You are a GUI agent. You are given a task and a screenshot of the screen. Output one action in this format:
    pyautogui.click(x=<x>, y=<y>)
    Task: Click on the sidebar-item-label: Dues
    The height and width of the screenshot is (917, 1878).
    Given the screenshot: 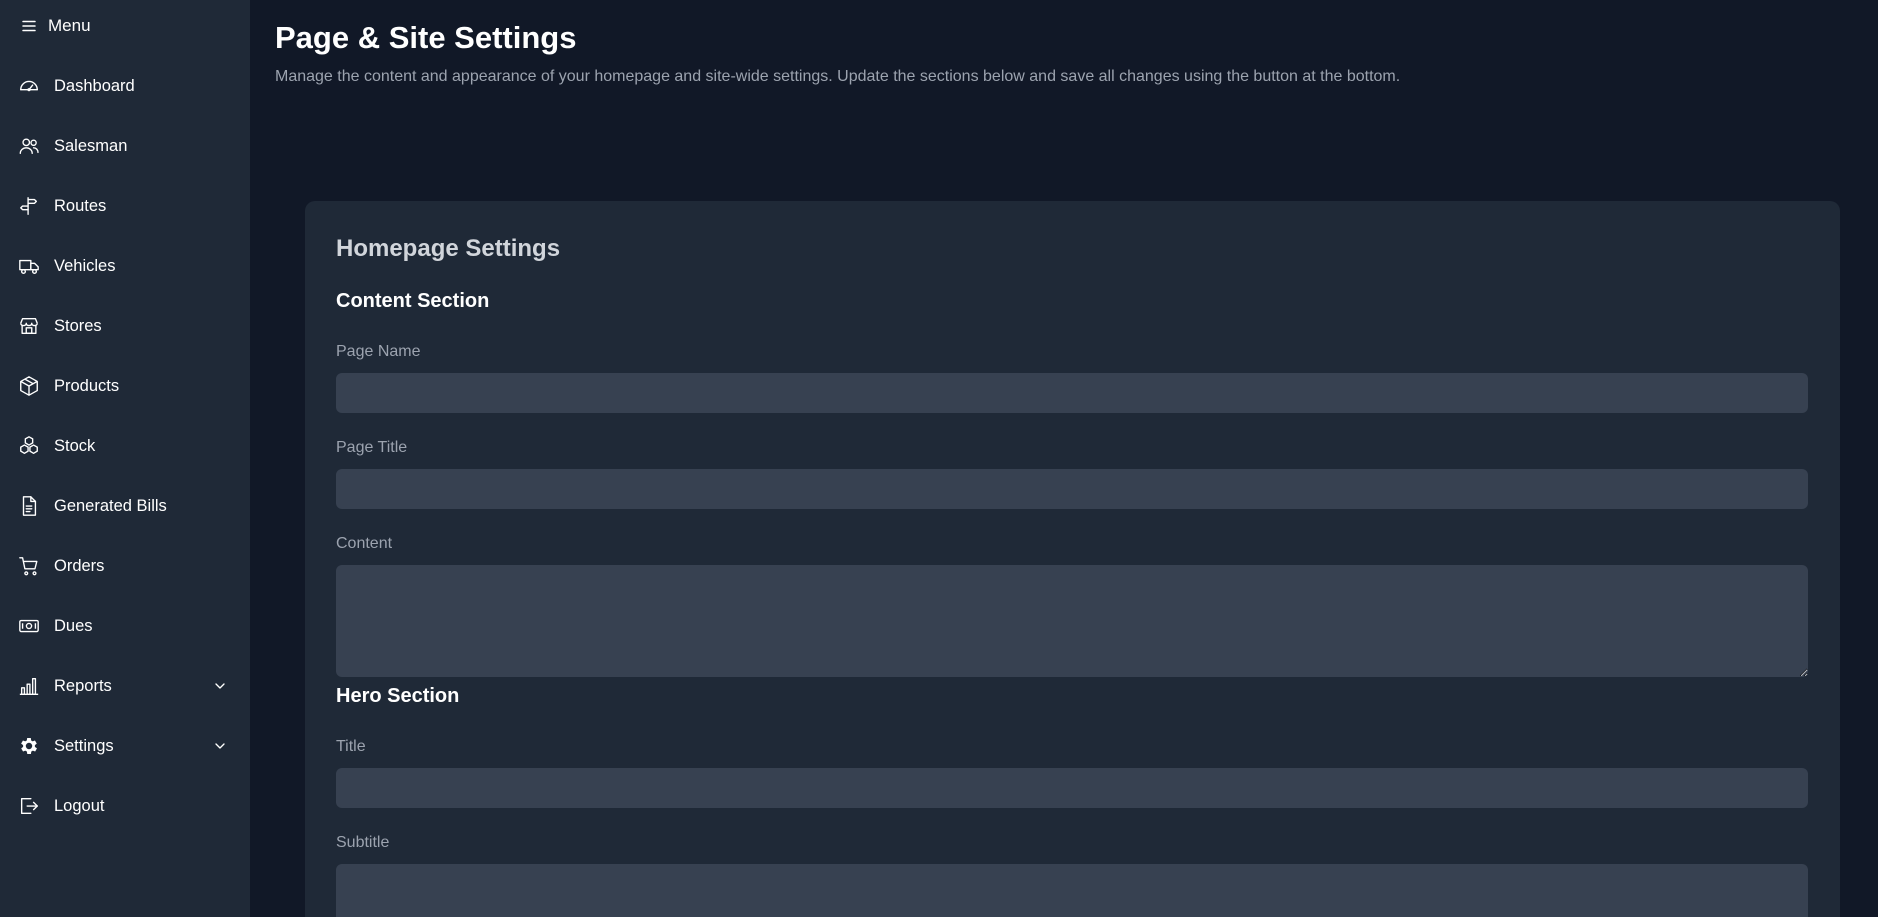 What is the action you would take?
    pyautogui.click(x=73, y=625)
    